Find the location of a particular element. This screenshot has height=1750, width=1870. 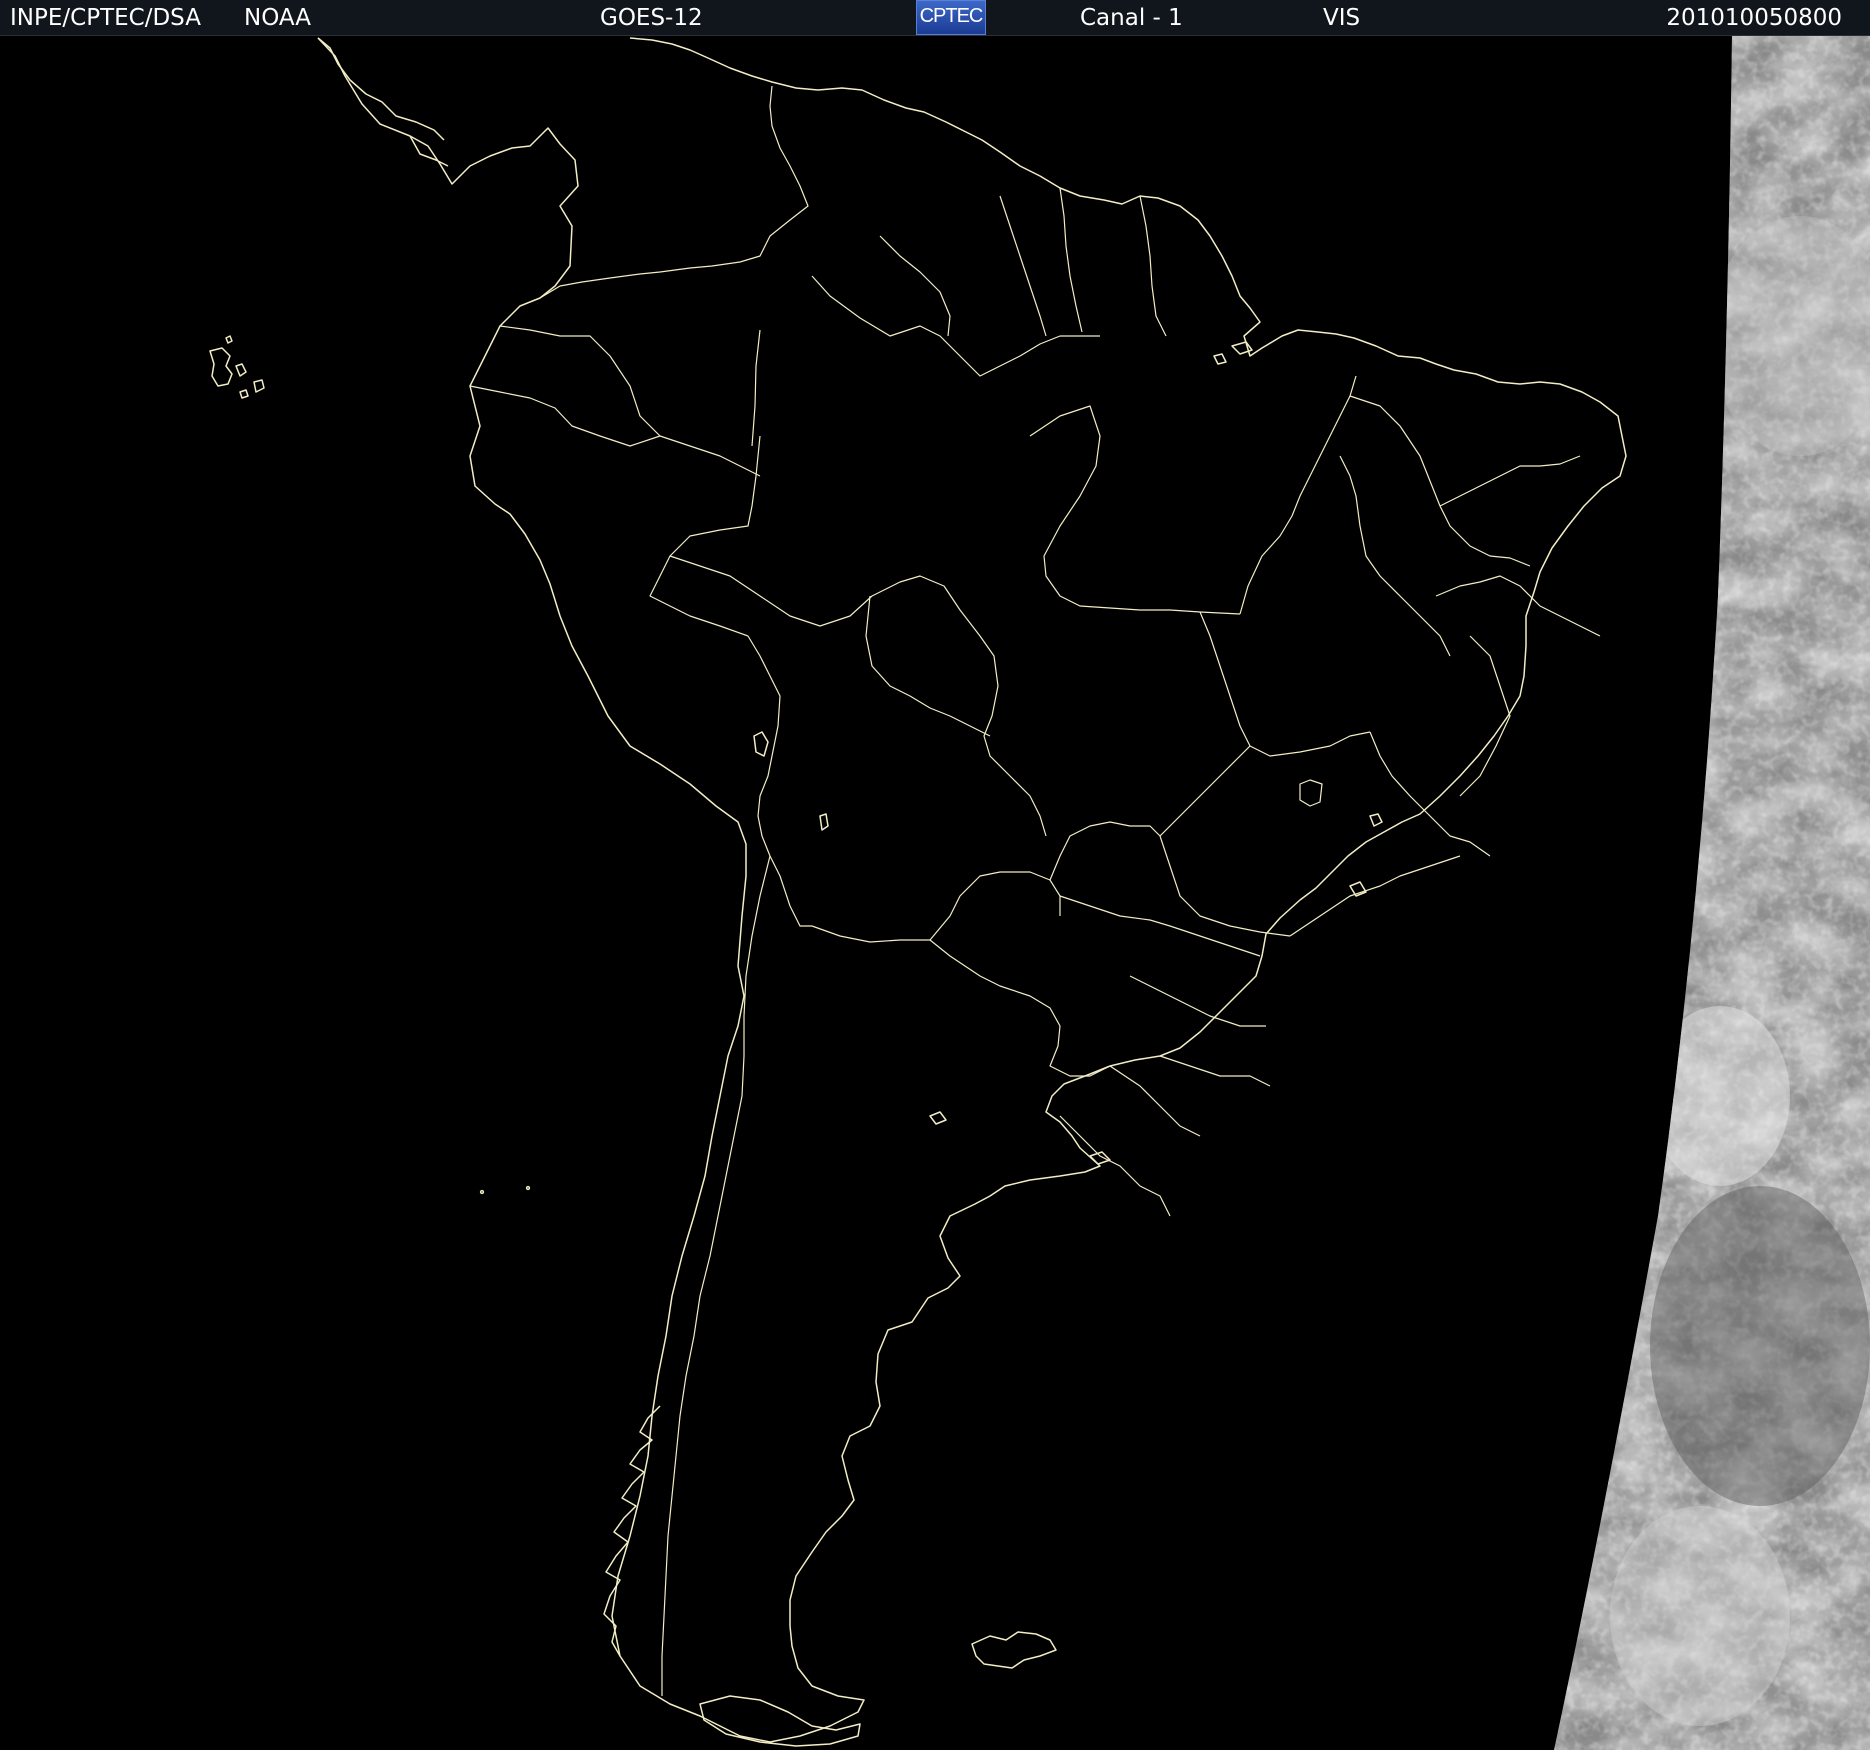

logo-text: CPTEC is located at coordinates (951, 16).